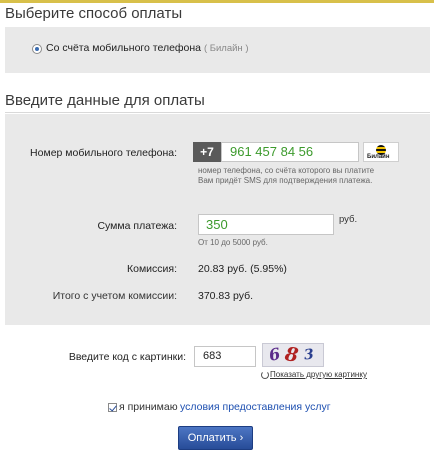 This screenshot has height=461, width=434. What do you see at coordinates (225, 356) in the screenshot?
I see `captcha-input: 683` at bounding box center [225, 356].